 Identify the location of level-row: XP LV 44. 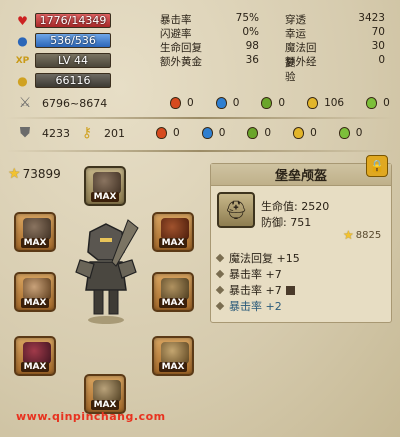
(62, 60).